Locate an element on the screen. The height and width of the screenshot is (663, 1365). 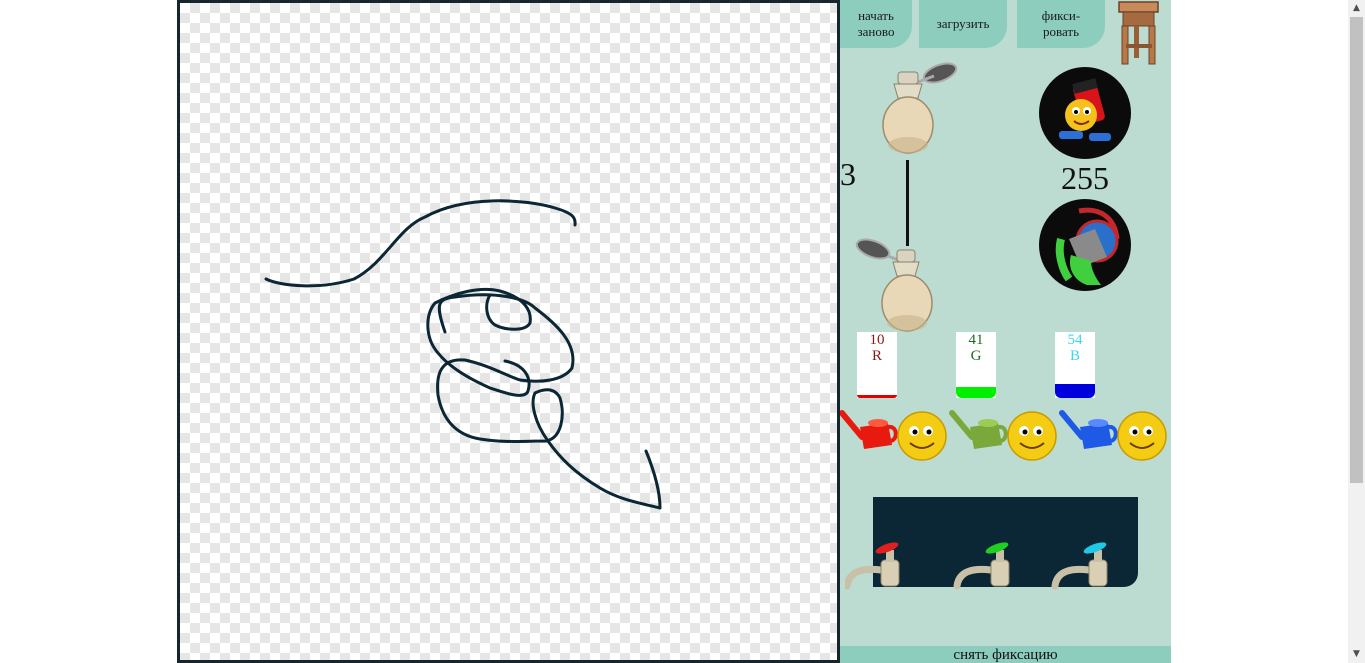
load-label: загрузить is located at coordinates (963, 23).